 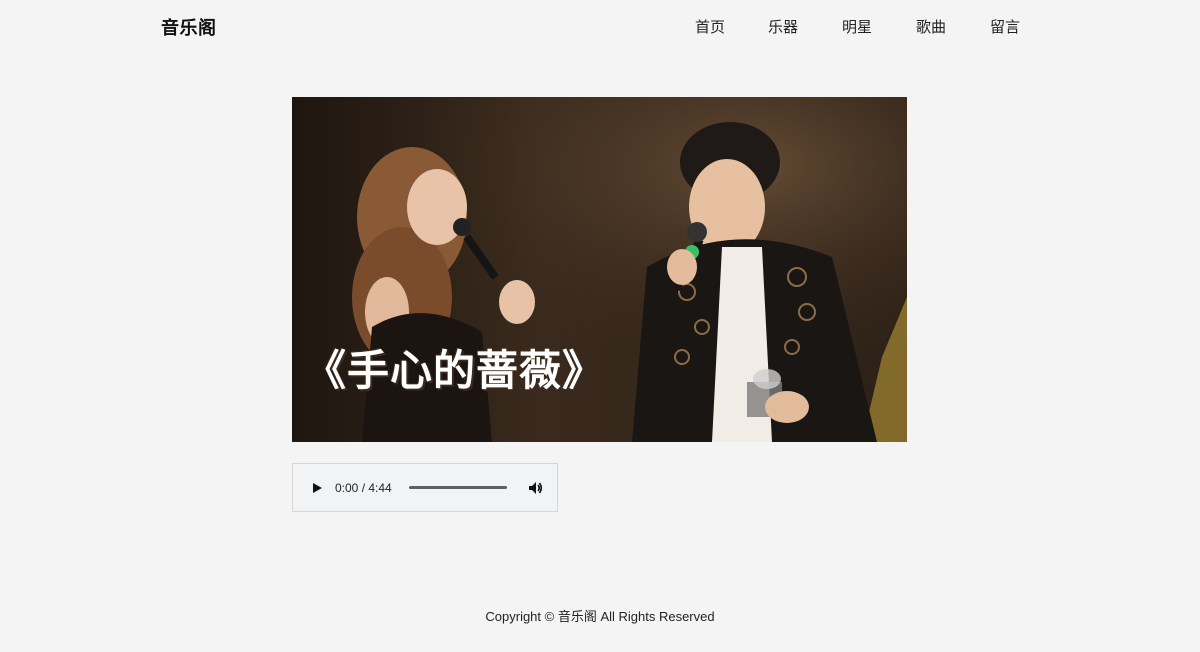 I want to click on play-icon, so click(x=317, y=488).